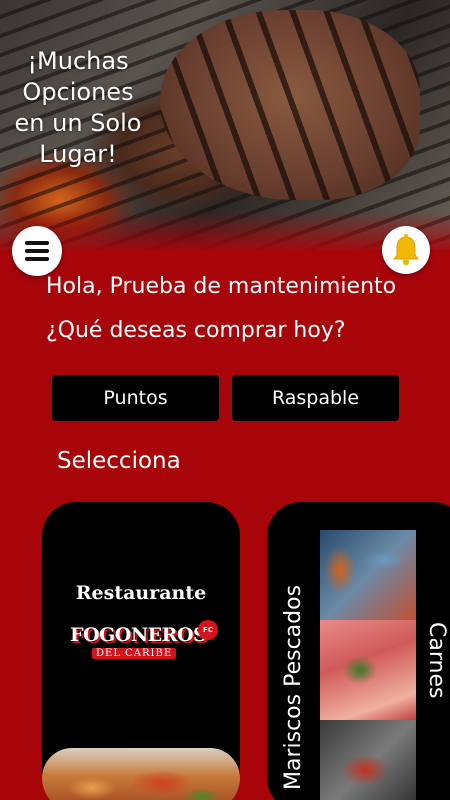  Describe the element at coordinates (293, 687) in the screenshot. I see `seafood-label: Mariscos Pescados` at that location.